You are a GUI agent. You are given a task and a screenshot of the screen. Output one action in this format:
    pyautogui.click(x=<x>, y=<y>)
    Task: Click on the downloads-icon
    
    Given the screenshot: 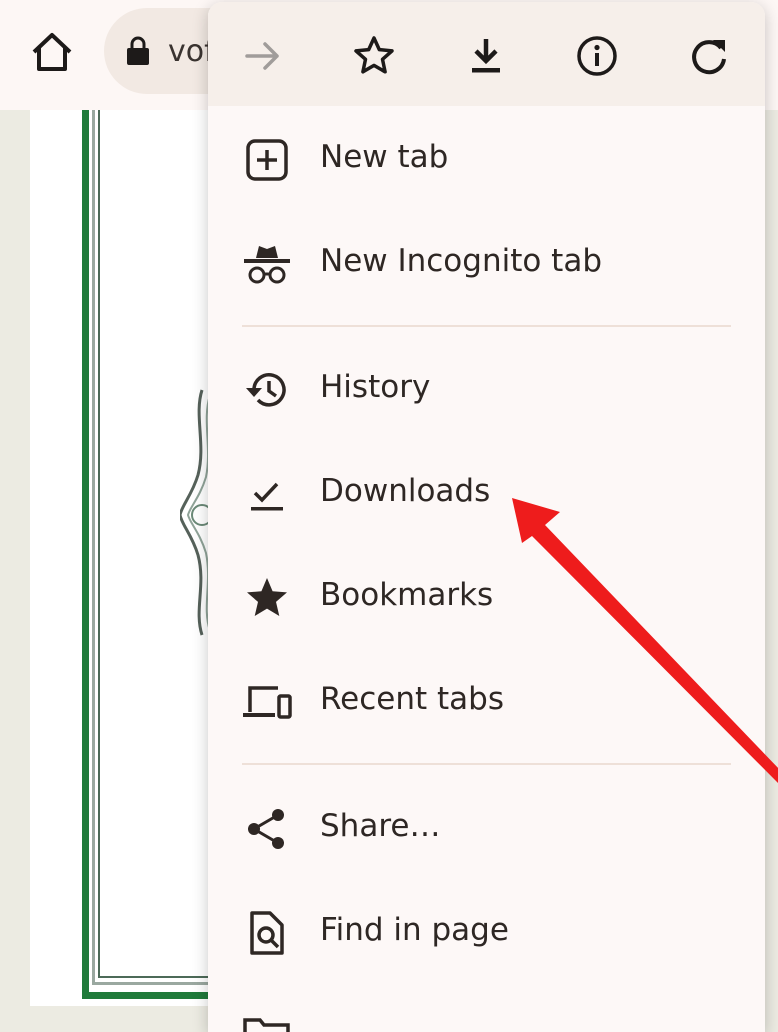 What is the action you would take?
    pyautogui.click(x=267, y=494)
    